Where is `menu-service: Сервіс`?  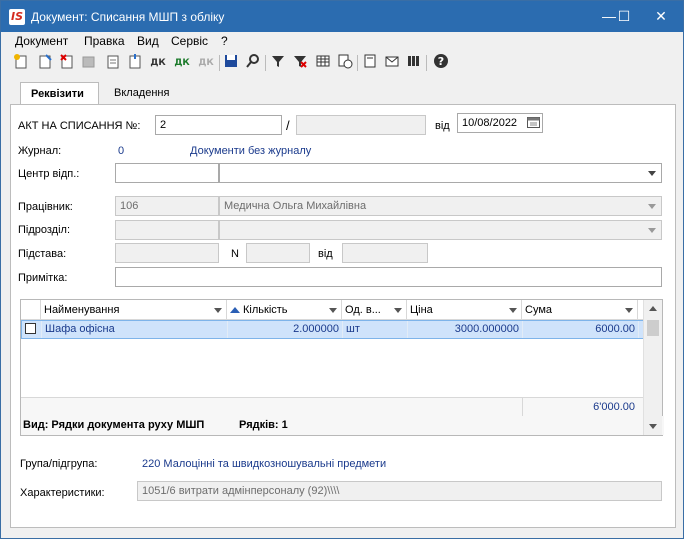 menu-service: Сервіс is located at coordinates (189, 41).